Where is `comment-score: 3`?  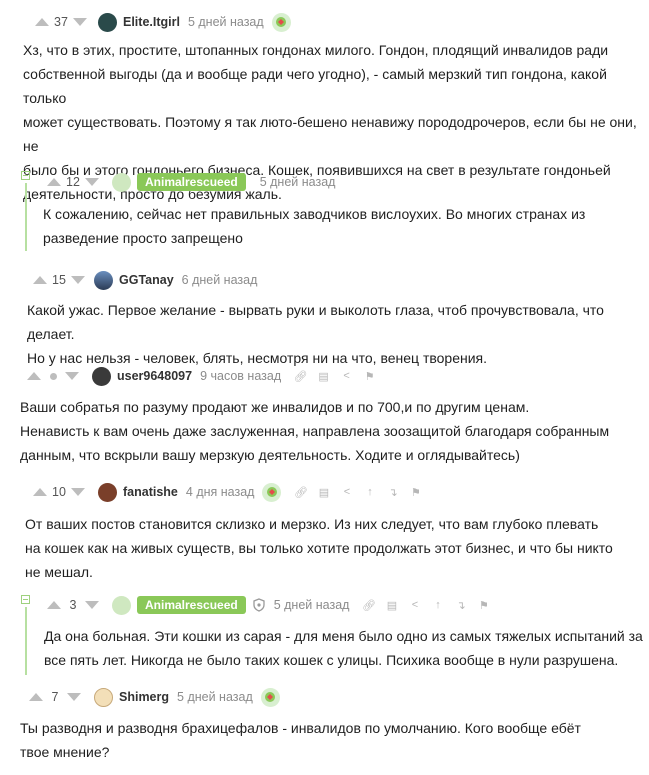
comment-score: 3 is located at coordinates (73, 605).